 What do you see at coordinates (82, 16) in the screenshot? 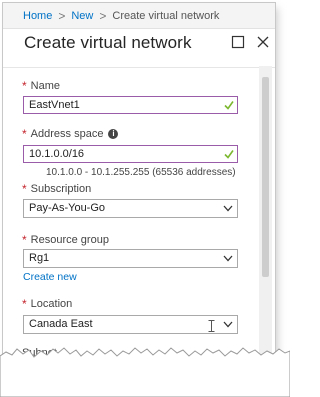
I see `breadcrumb-new-link: New` at bounding box center [82, 16].